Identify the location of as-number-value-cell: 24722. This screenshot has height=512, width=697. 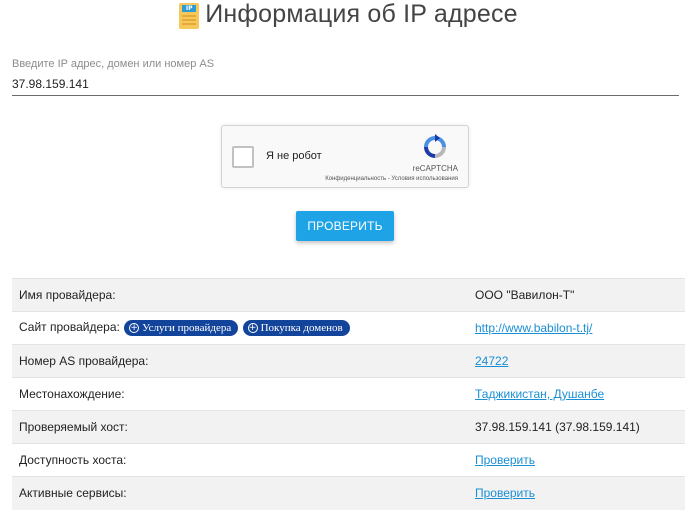
(580, 361).